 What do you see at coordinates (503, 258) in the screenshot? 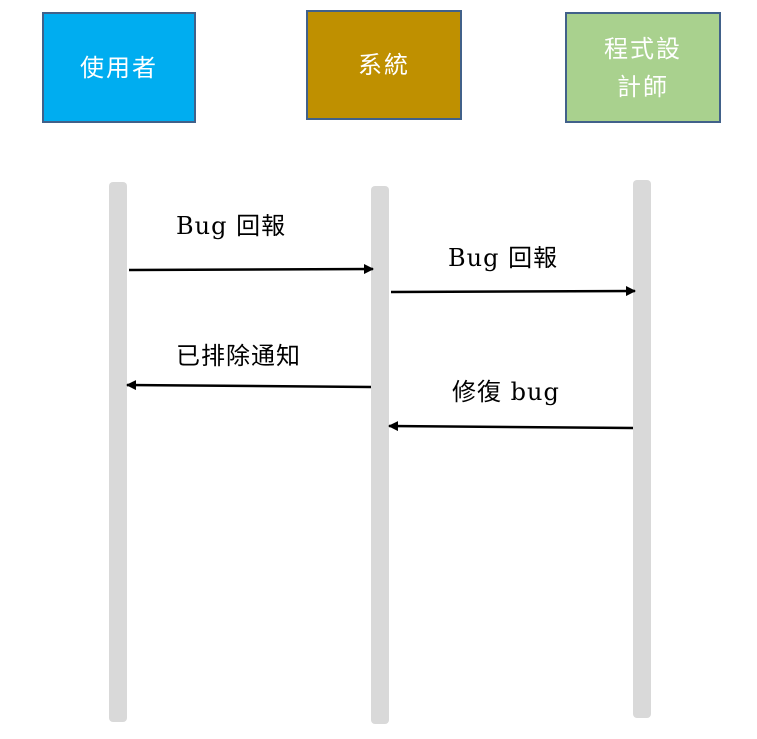
I see `message-label-bug-report-2: Bug 回報` at bounding box center [503, 258].